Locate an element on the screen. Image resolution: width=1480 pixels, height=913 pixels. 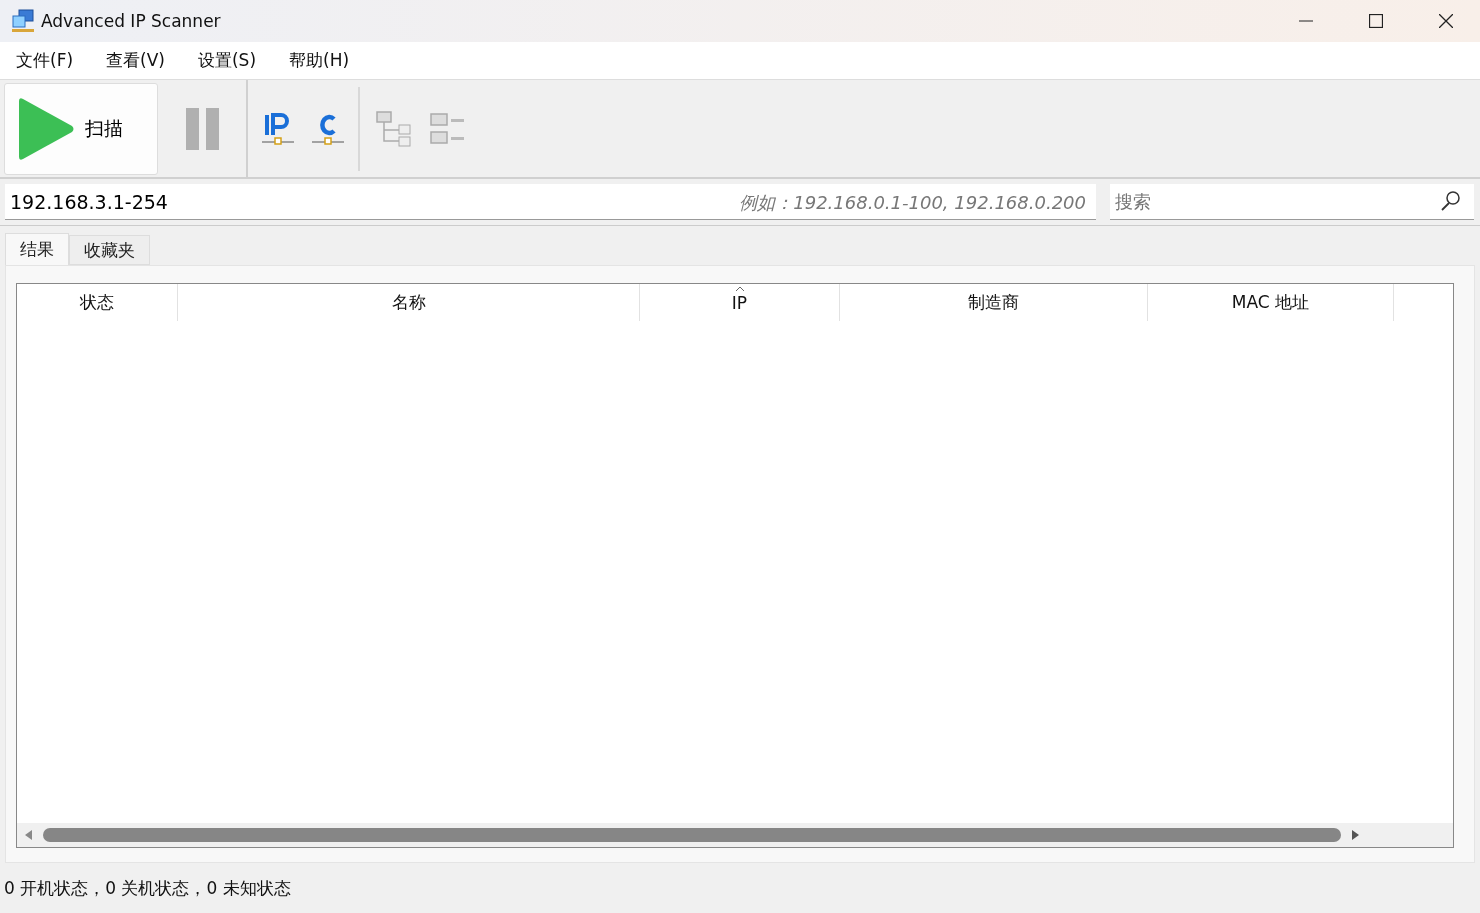
search-icon is located at coordinates (1451, 201).